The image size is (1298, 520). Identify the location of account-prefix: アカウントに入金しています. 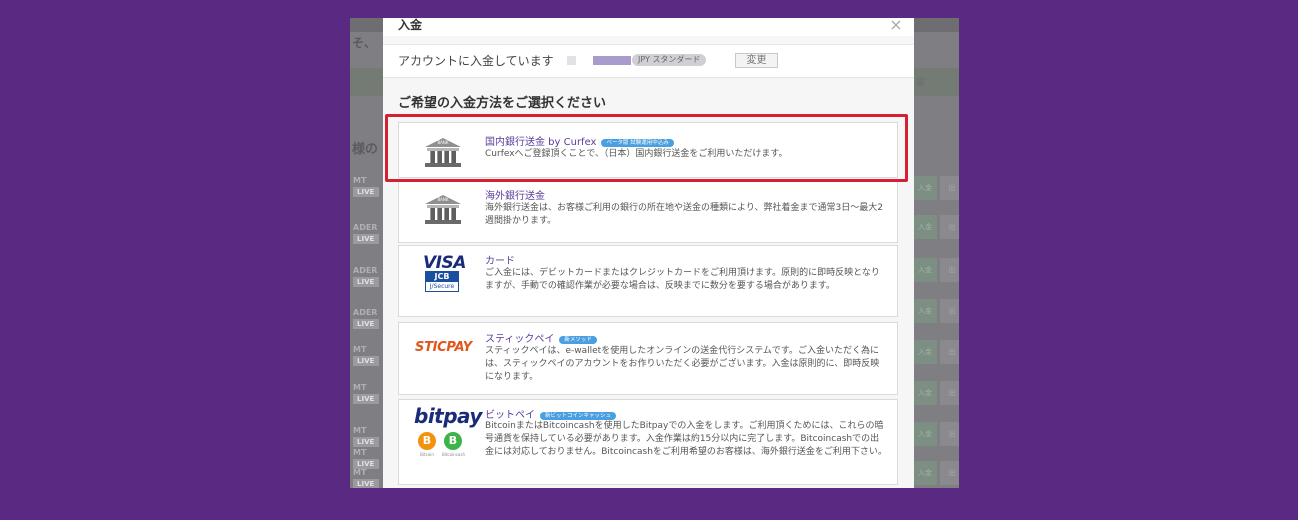
(476, 61).